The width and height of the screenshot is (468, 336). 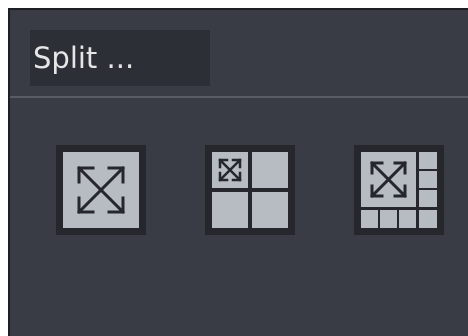 I want to click on grid-8-icon, so click(x=399, y=190).